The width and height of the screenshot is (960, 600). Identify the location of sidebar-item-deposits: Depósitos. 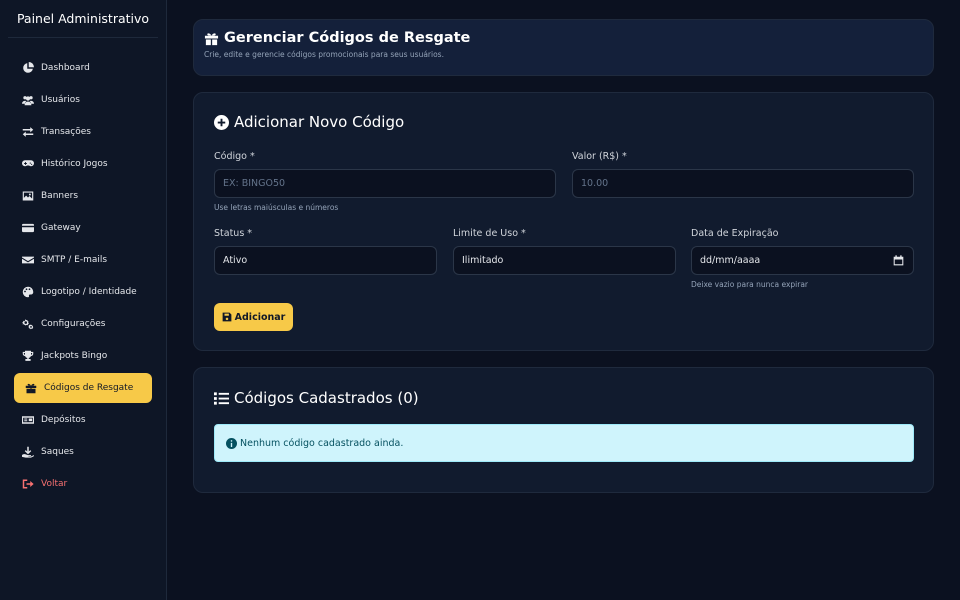
(83, 420).